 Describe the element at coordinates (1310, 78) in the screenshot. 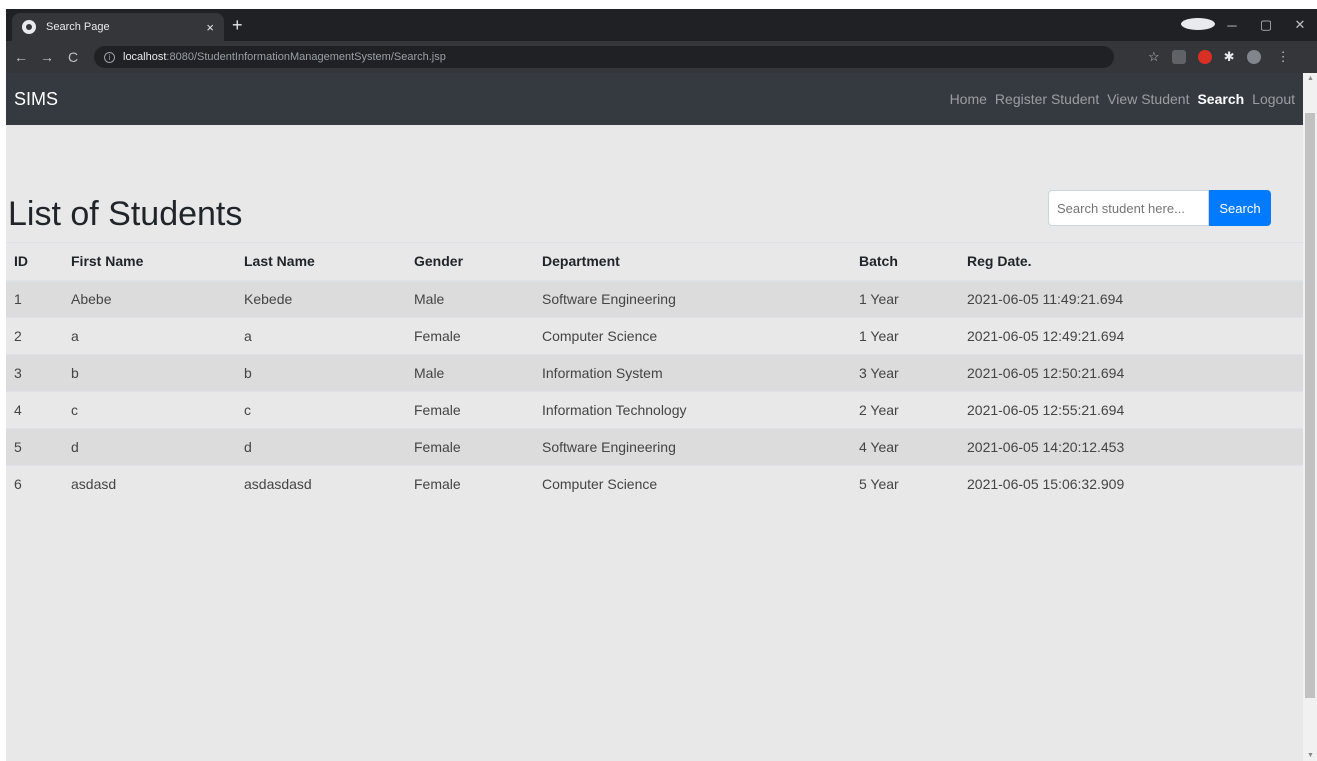

I see `scroll-up-icon: ▲` at that location.